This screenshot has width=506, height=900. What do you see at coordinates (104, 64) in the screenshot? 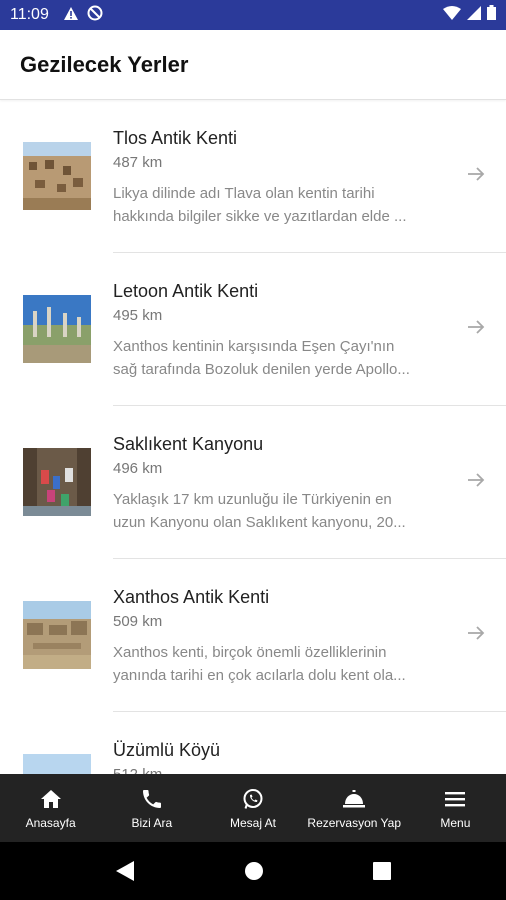
I see `page-title: Gezilecek Yerler` at bounding box center [104, 64].